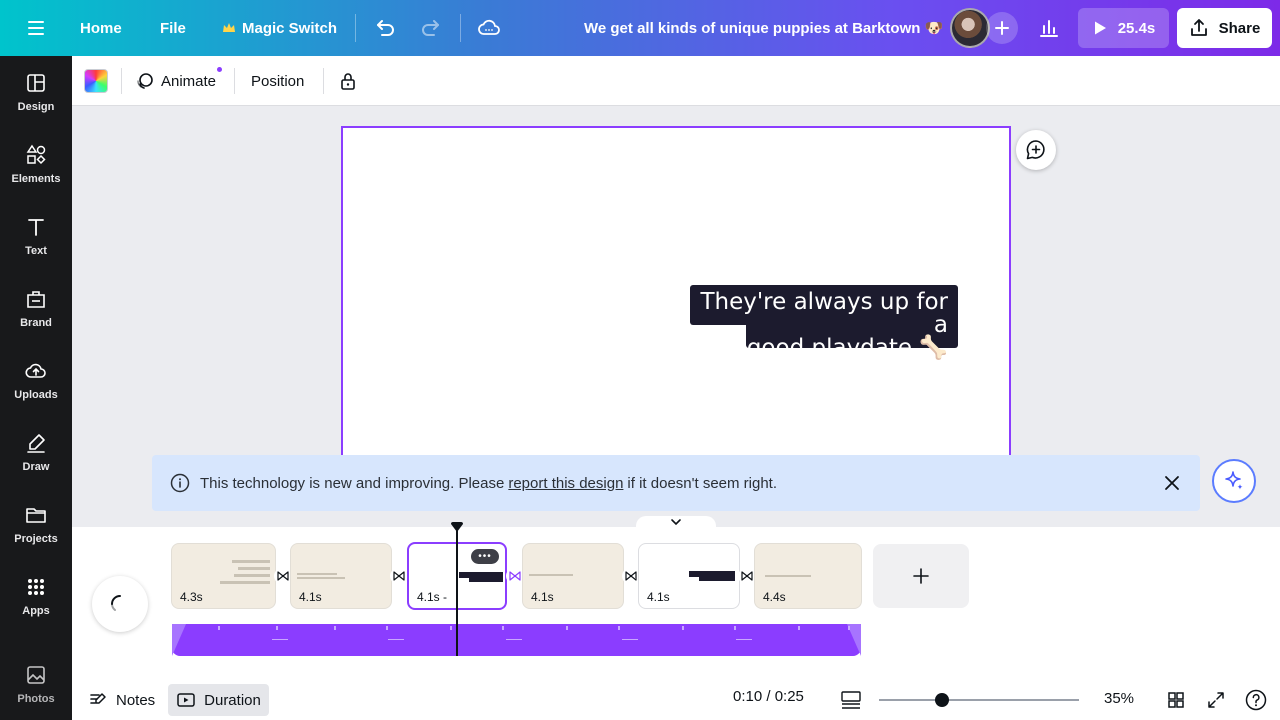  I want to click on report-design-link: report this design, so click(565, 483).